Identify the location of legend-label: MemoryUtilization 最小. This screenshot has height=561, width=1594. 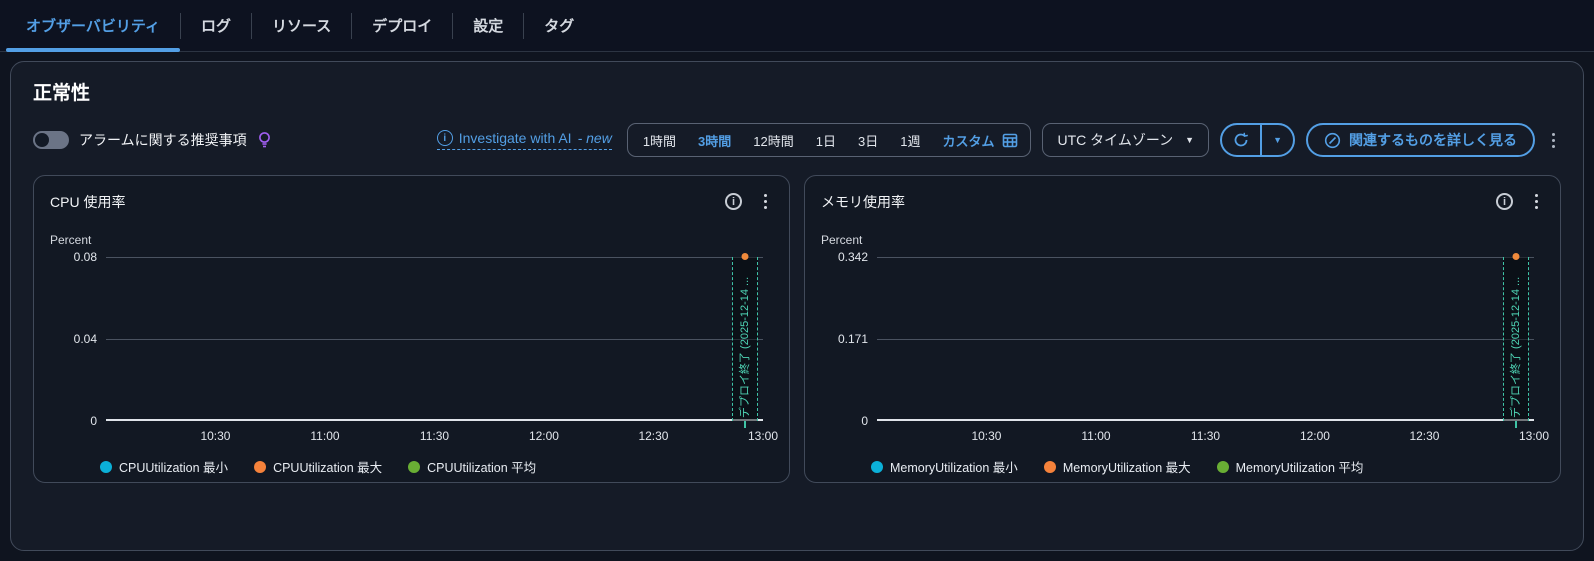
(954, 468).